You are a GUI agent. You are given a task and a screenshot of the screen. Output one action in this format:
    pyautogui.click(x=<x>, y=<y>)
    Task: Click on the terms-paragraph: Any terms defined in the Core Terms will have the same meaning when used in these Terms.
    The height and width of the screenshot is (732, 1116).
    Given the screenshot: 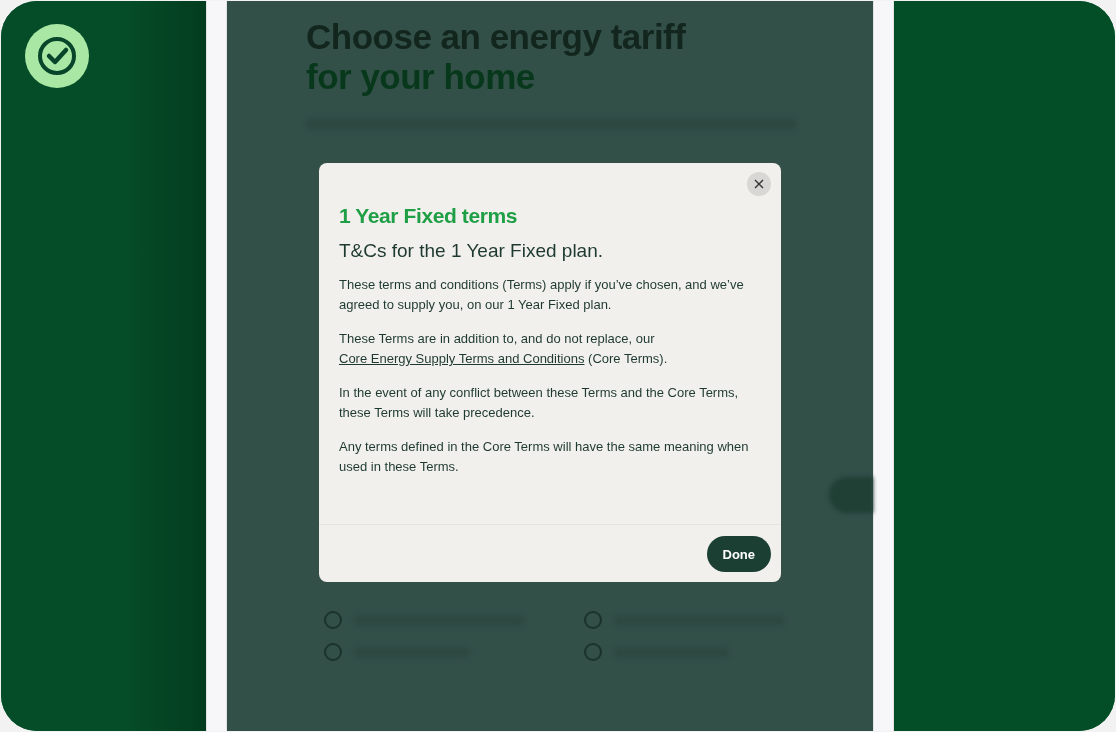 What is the action you would take?
    pyautogui.click(x=544, y=457)
    